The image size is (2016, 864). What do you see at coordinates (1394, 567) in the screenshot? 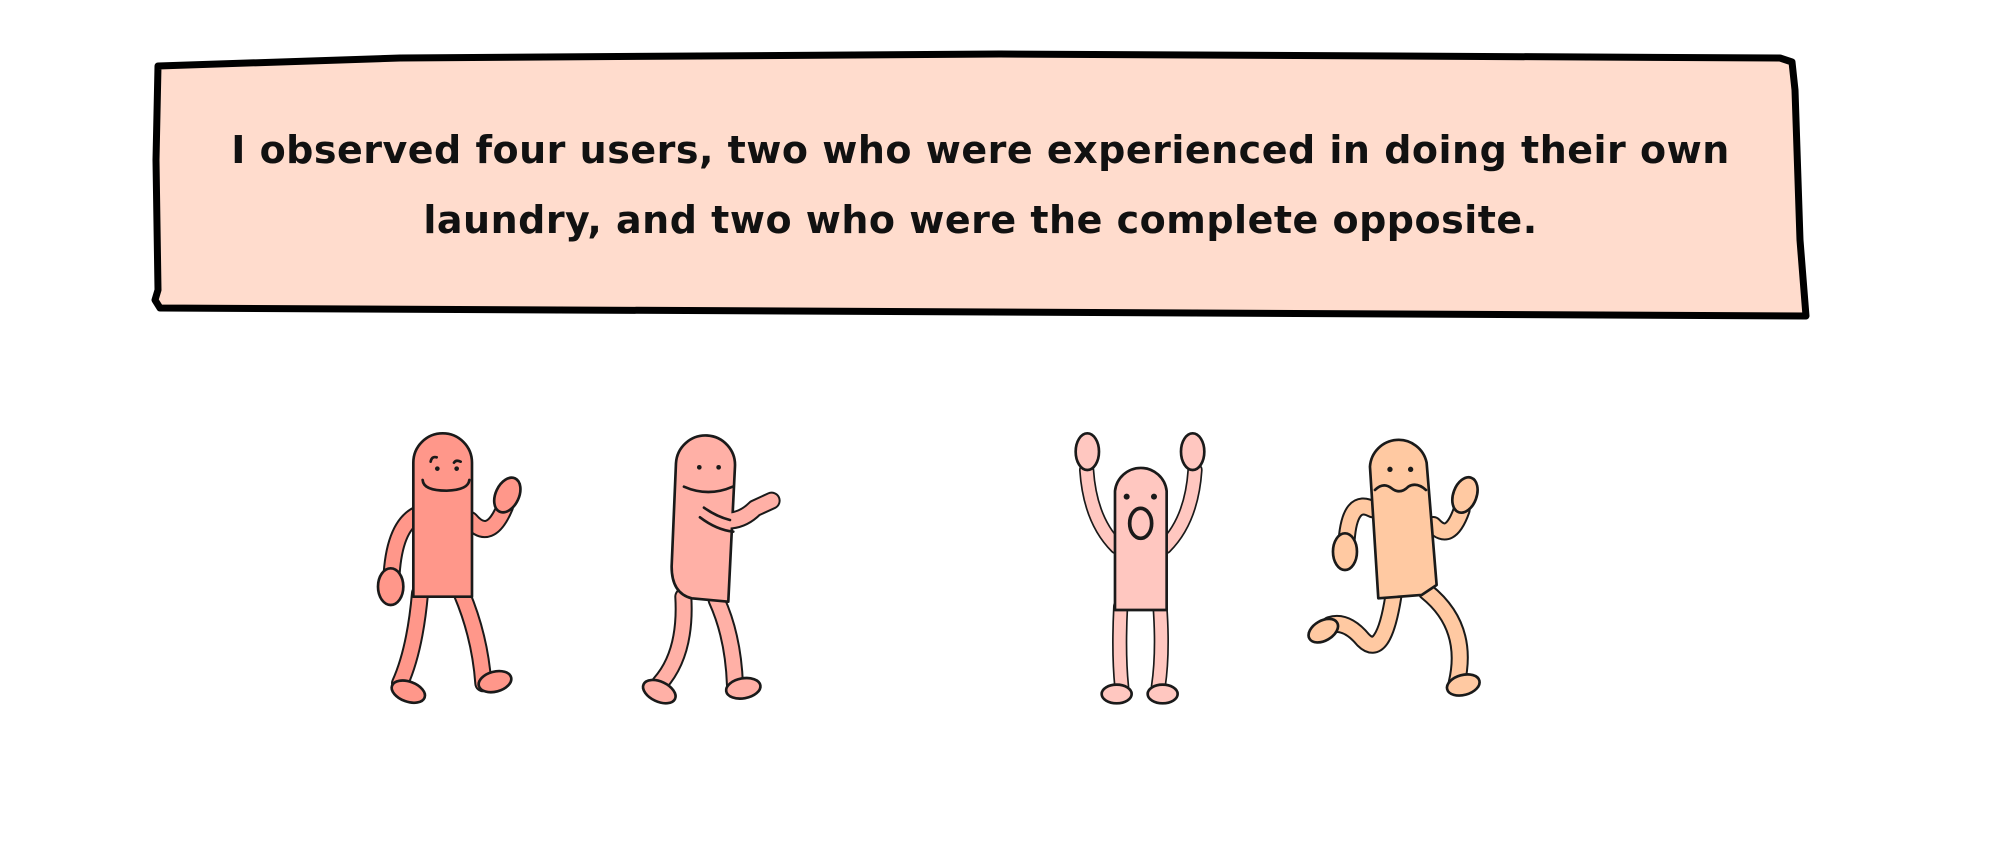
I see `figure-inexperienced-running` at bounding box center [1394, 567].